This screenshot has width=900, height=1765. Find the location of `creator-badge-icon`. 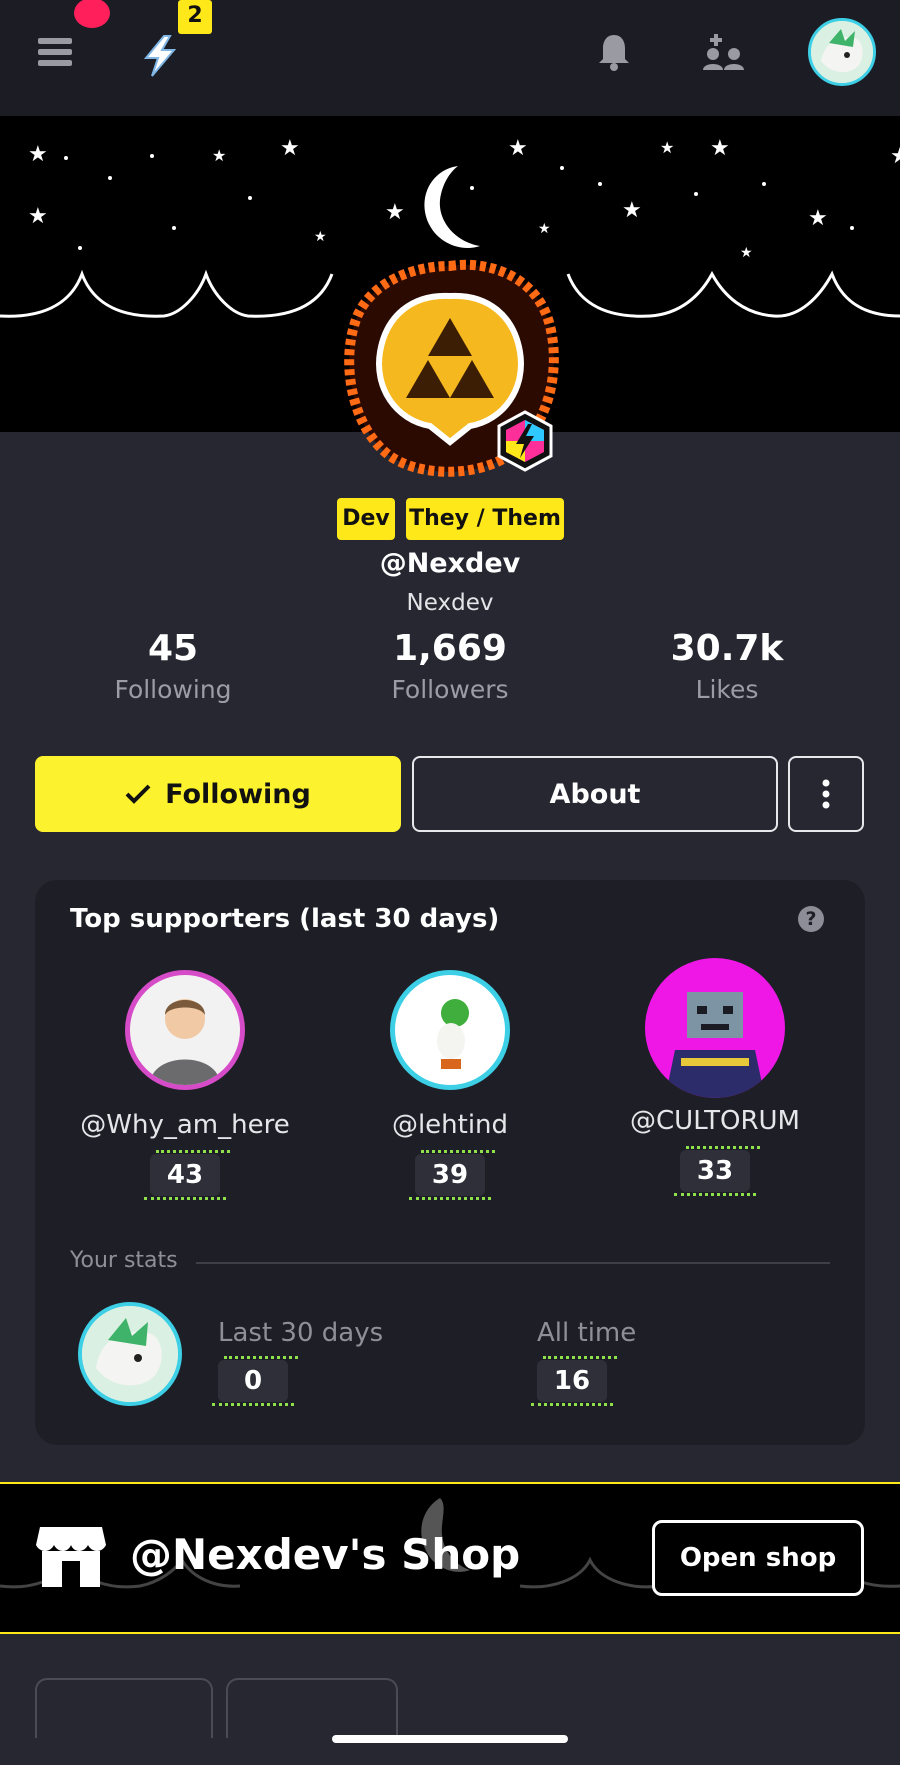

creator-badge-icon is located at coordinates (525, 441).